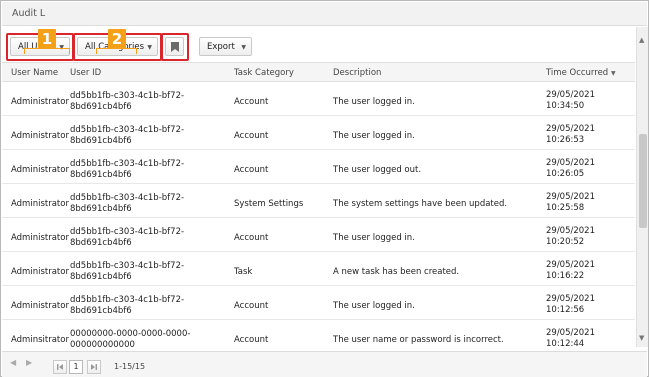  Describe the element at coordinates (324, 14) in the screenshot. I see `title-bar: Audit L` at that location.